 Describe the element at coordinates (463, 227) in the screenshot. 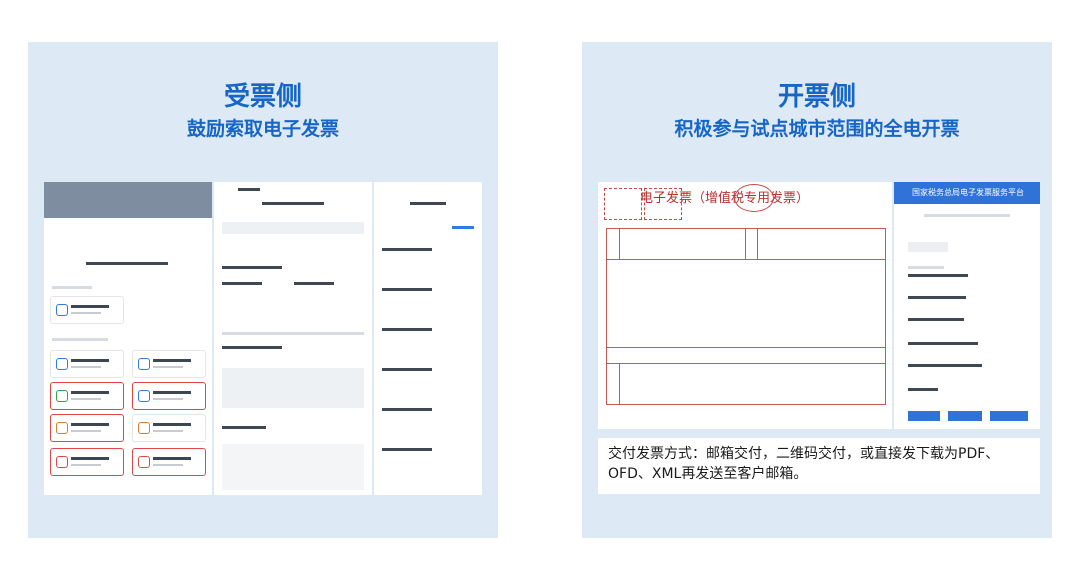

I see `active-tab-indicator` at that location.